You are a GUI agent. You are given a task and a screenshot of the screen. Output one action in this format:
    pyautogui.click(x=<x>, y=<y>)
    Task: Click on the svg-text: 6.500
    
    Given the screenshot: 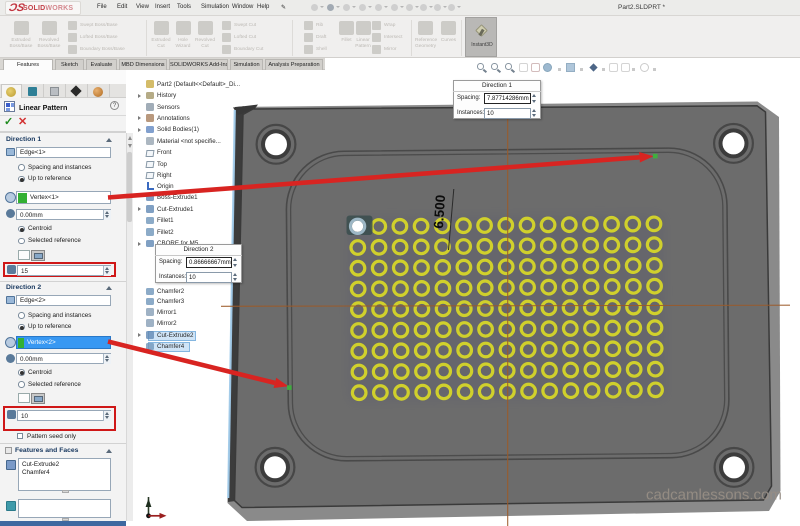 What is the action you would take?
    pyautogui.click(x=439, y=211)
    